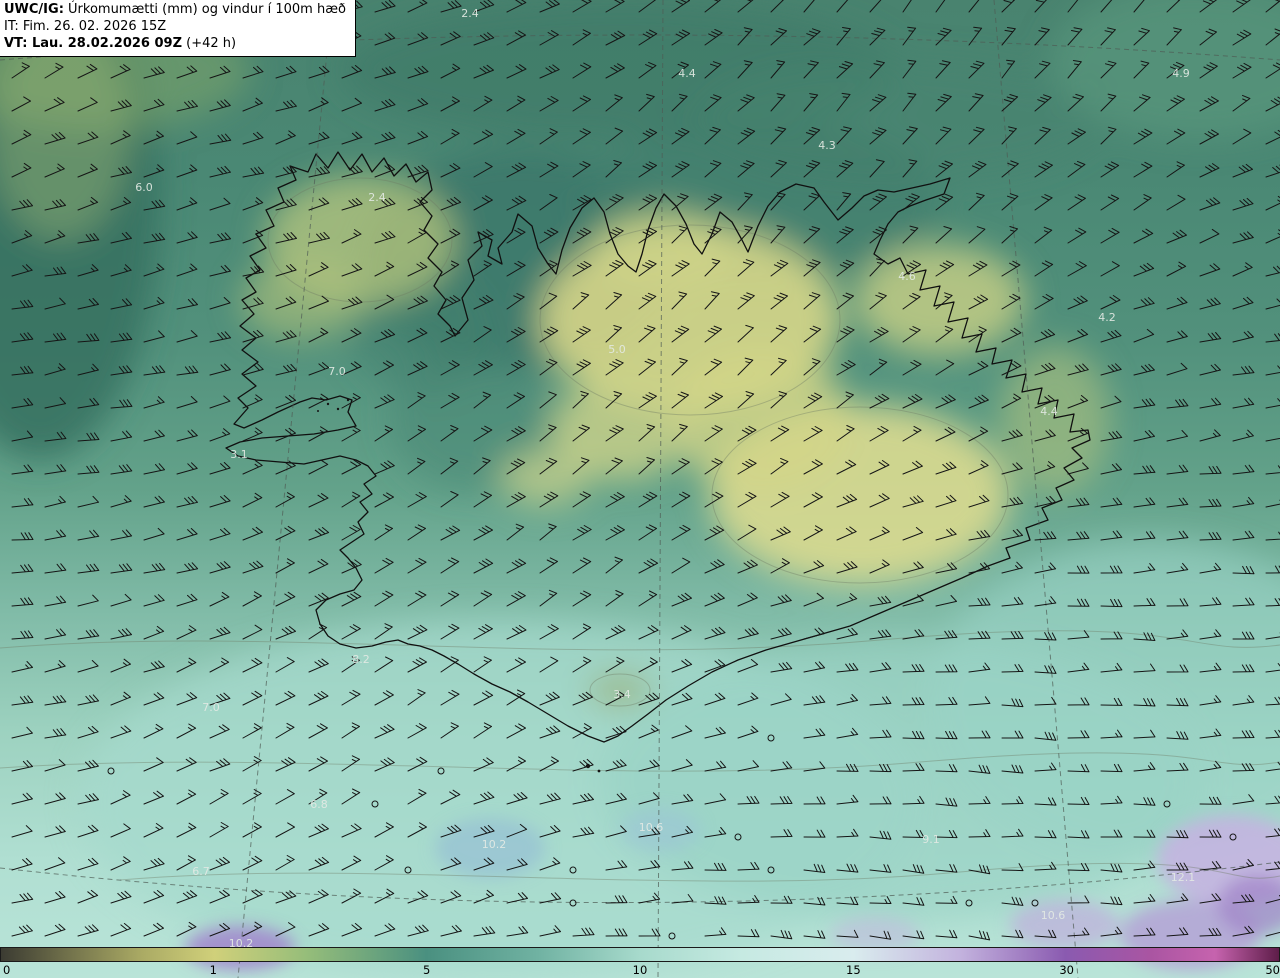 The height and width of the screenshot is (978, 1280). What do you see at coordinates (494, 844) in the screenshot?
I see `value-label: 10.2` at bounding box center [494, 844].